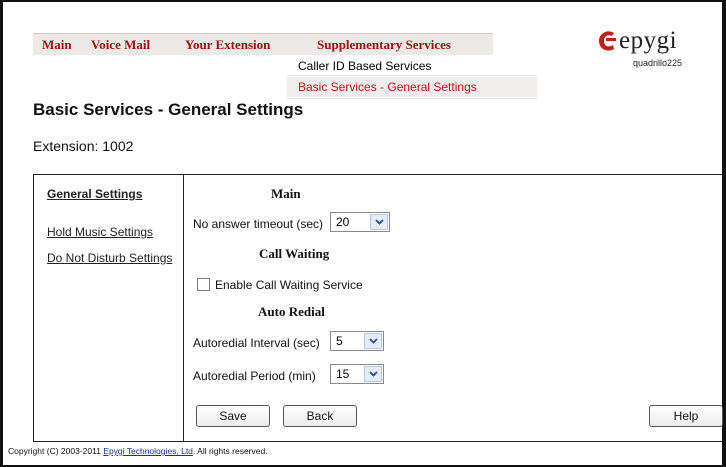 This screenshot has height=467, width=726. I want to click on sidebar-item-general-settings: General Settings, so click(94, 194).